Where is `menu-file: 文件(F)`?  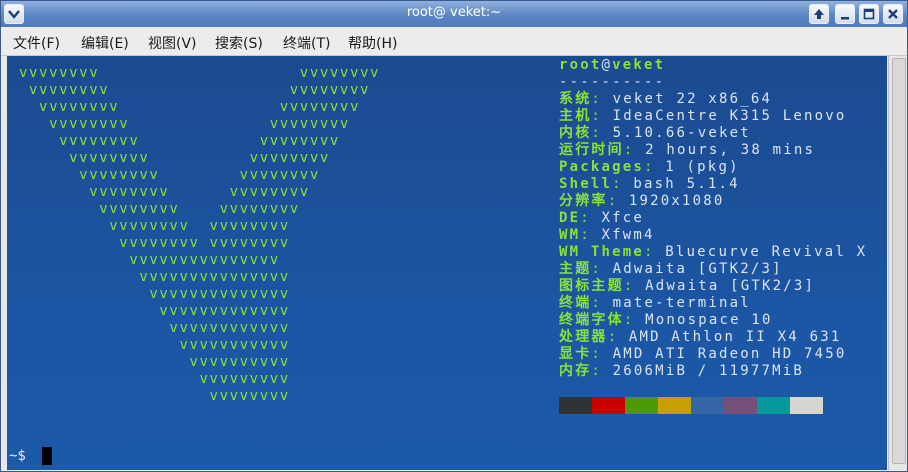
menu-file: 文件(F) is located at coordinates (36, 43).